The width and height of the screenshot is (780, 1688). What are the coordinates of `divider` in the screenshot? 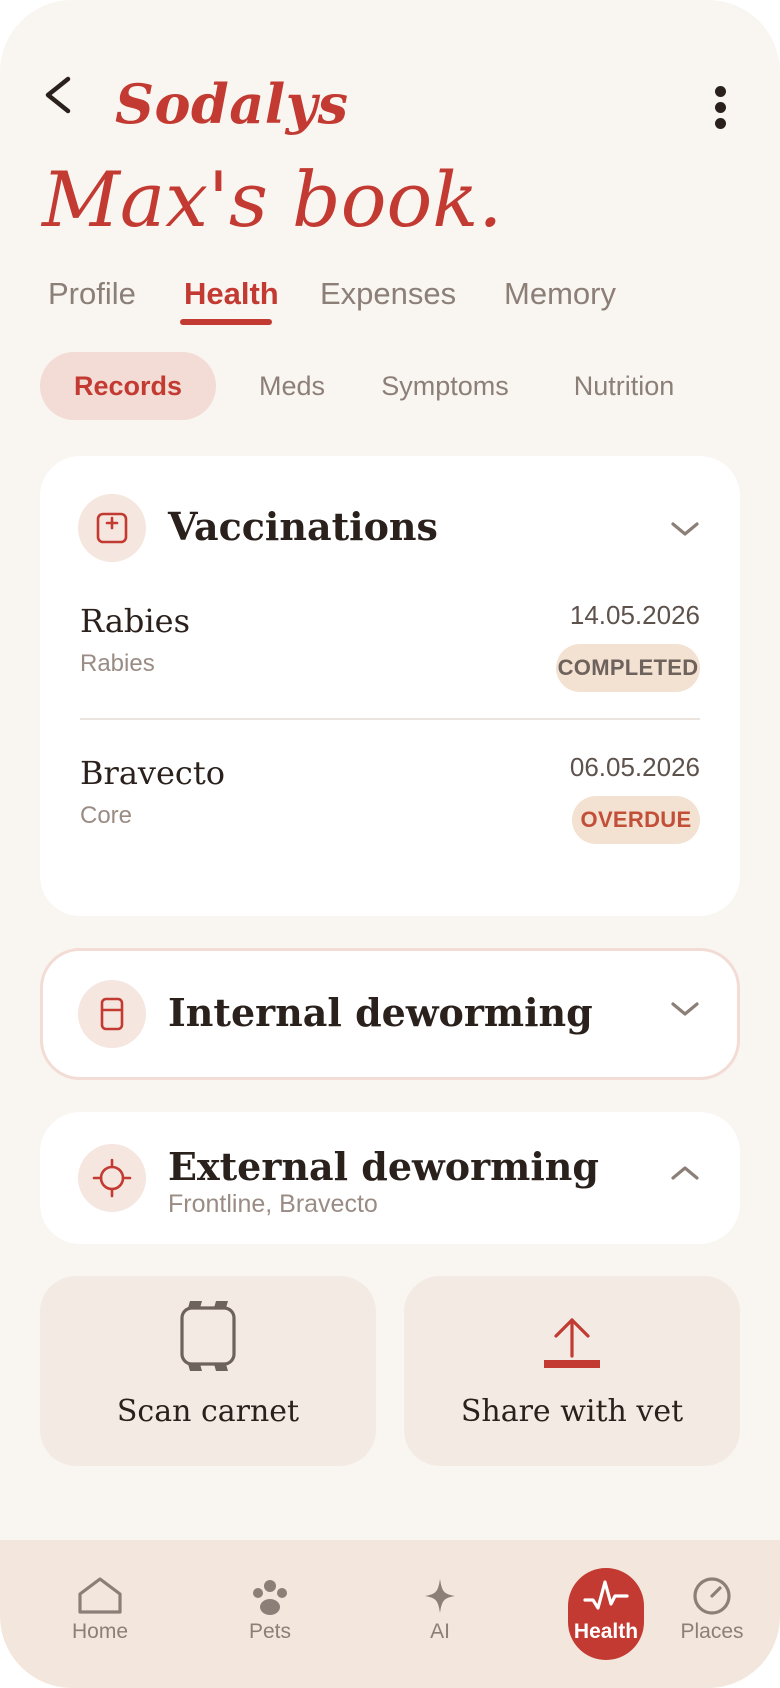 It's located at (390, 719).